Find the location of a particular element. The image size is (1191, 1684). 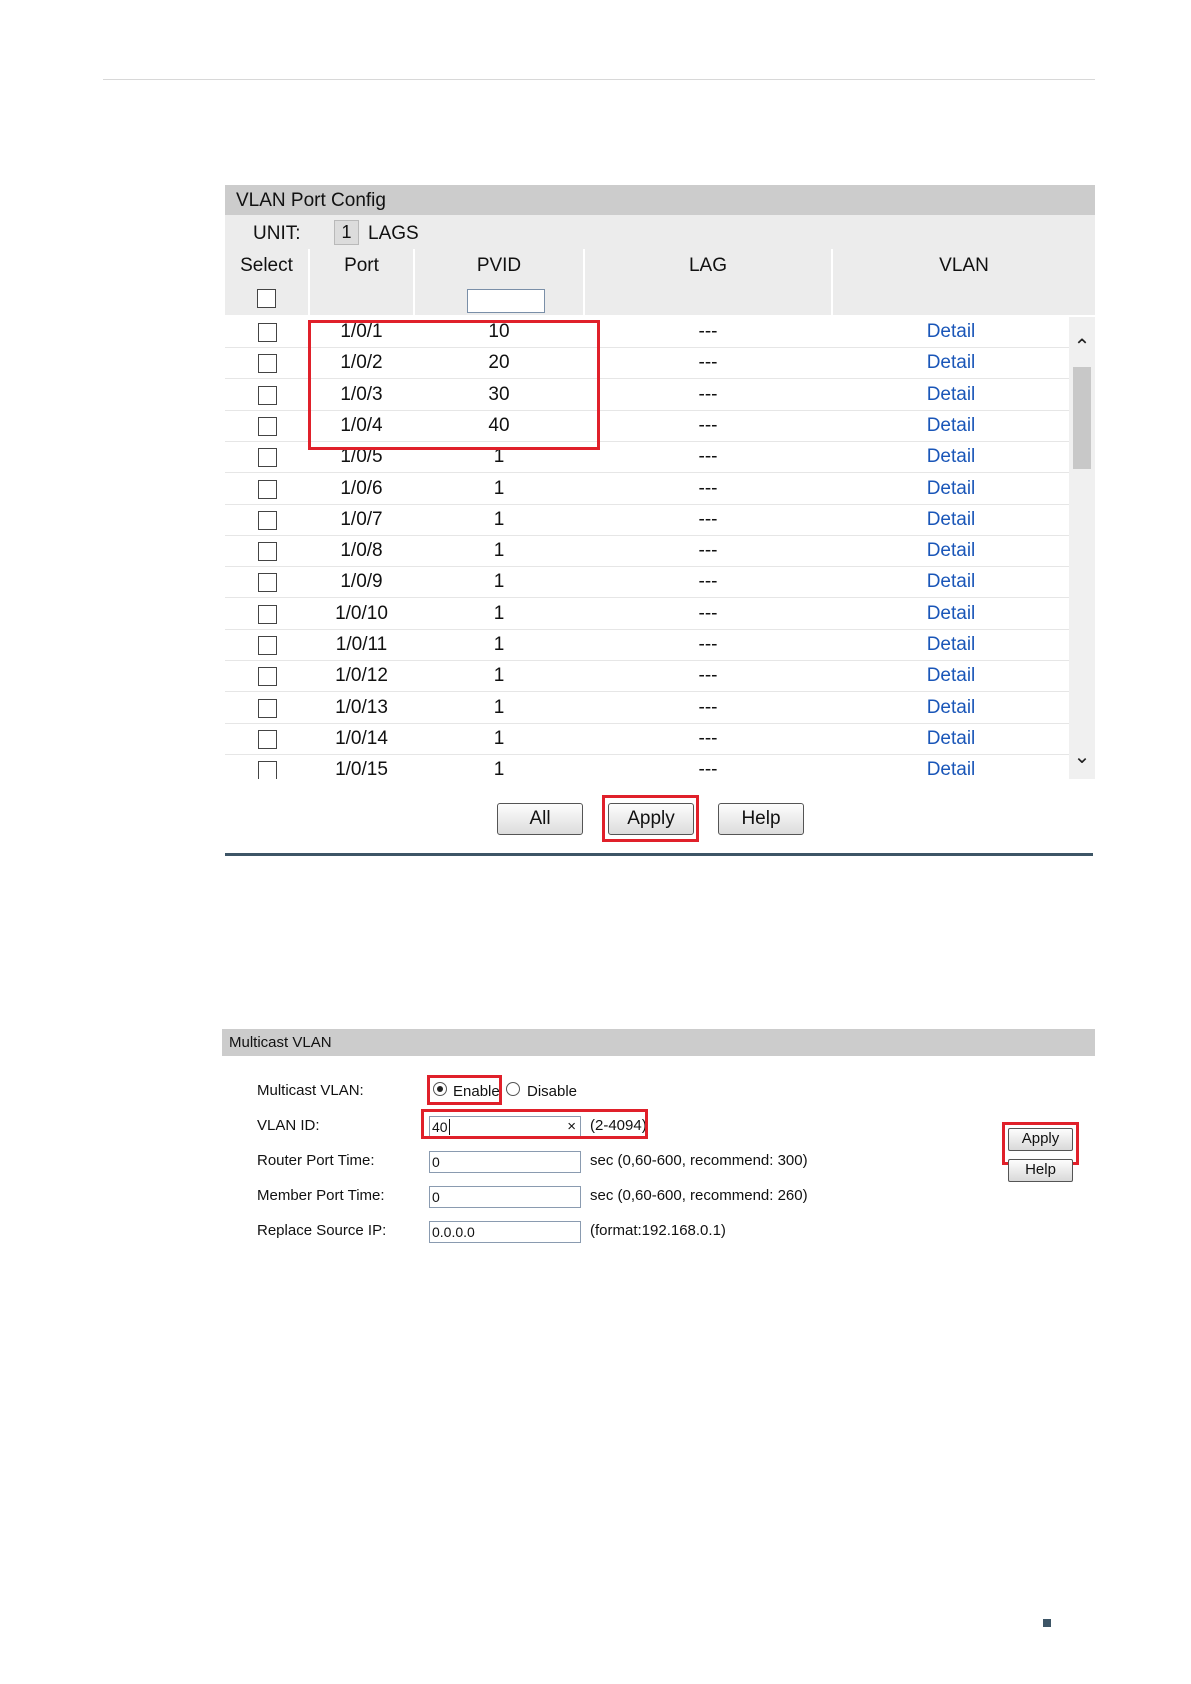

table-scrollbar: ⌃ ⌄ is located at coordinates (1082, 548).